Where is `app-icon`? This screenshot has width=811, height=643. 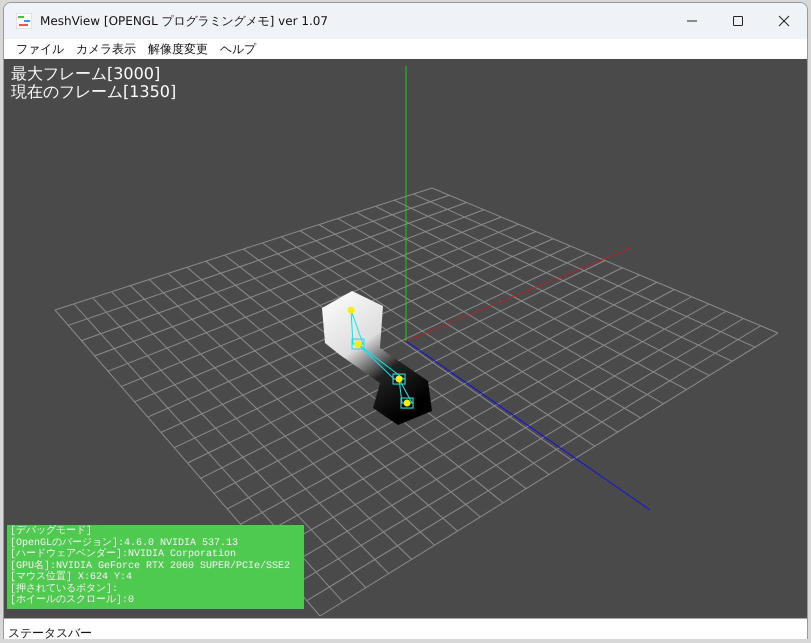 app-icon is located at coordinates (24, 21).